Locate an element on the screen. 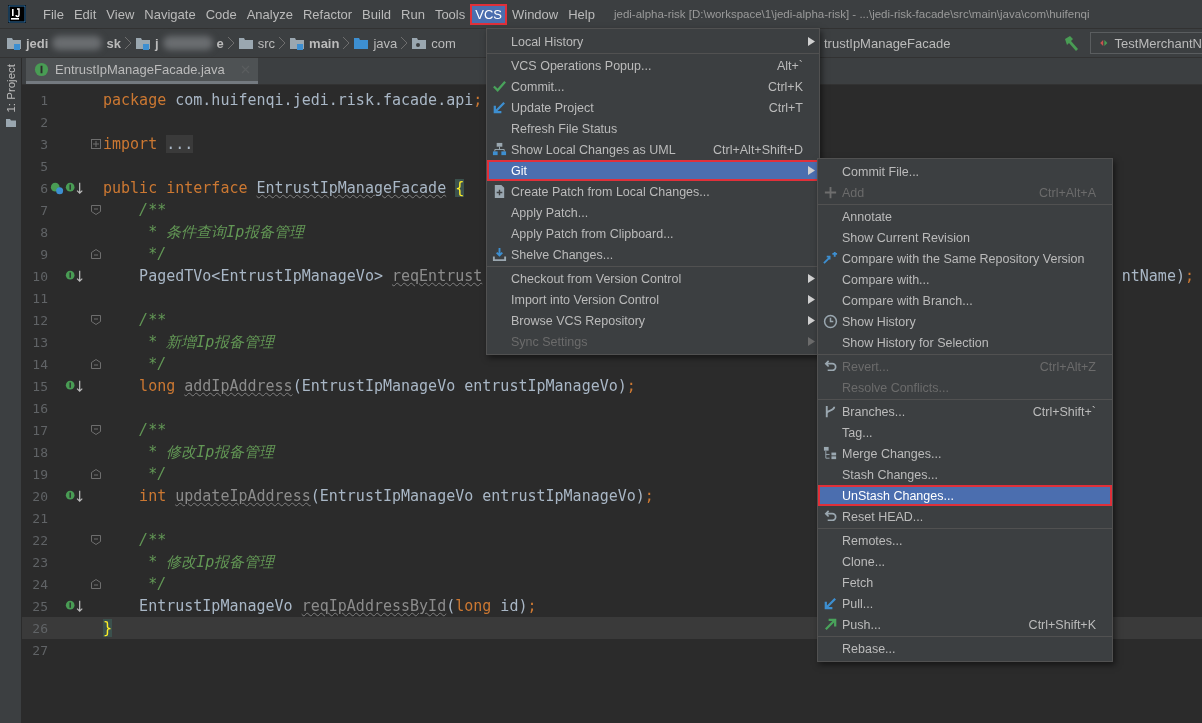 This screenshot has height=723, width=1202. code-line: int updateIpAddress(EntrustIpManageVo entrustIpManageVo); is located at coordinates (396, 496).